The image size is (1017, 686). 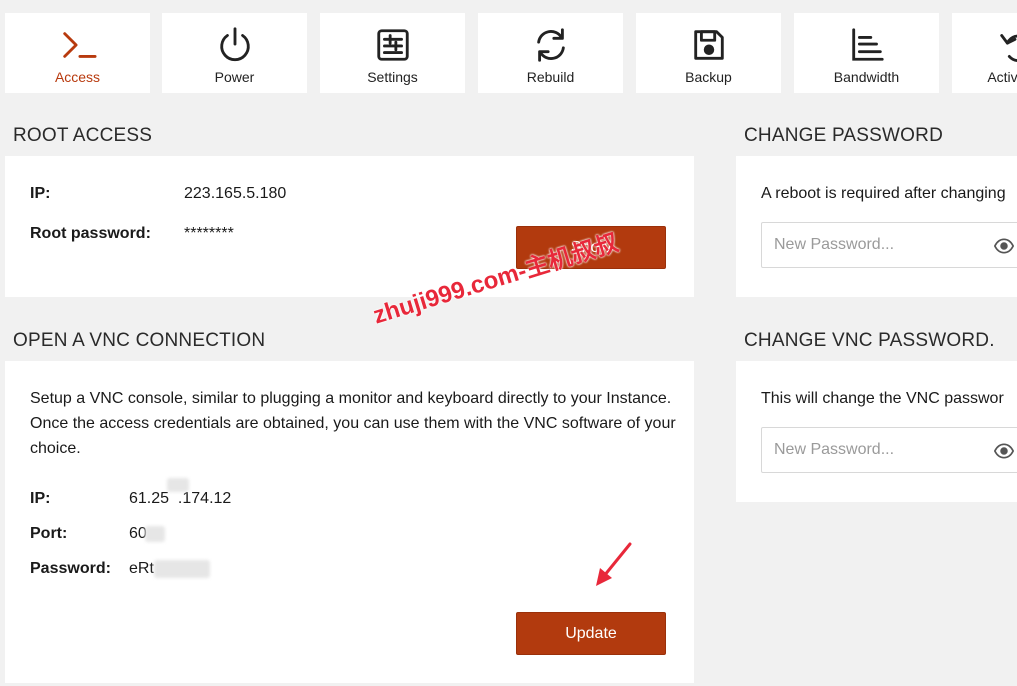 What do you see at coordinates (882, 398) in the screenshot?
I see `change-vnc-password-note: This will change the VNC passwor` at bounding box center [882, 398].